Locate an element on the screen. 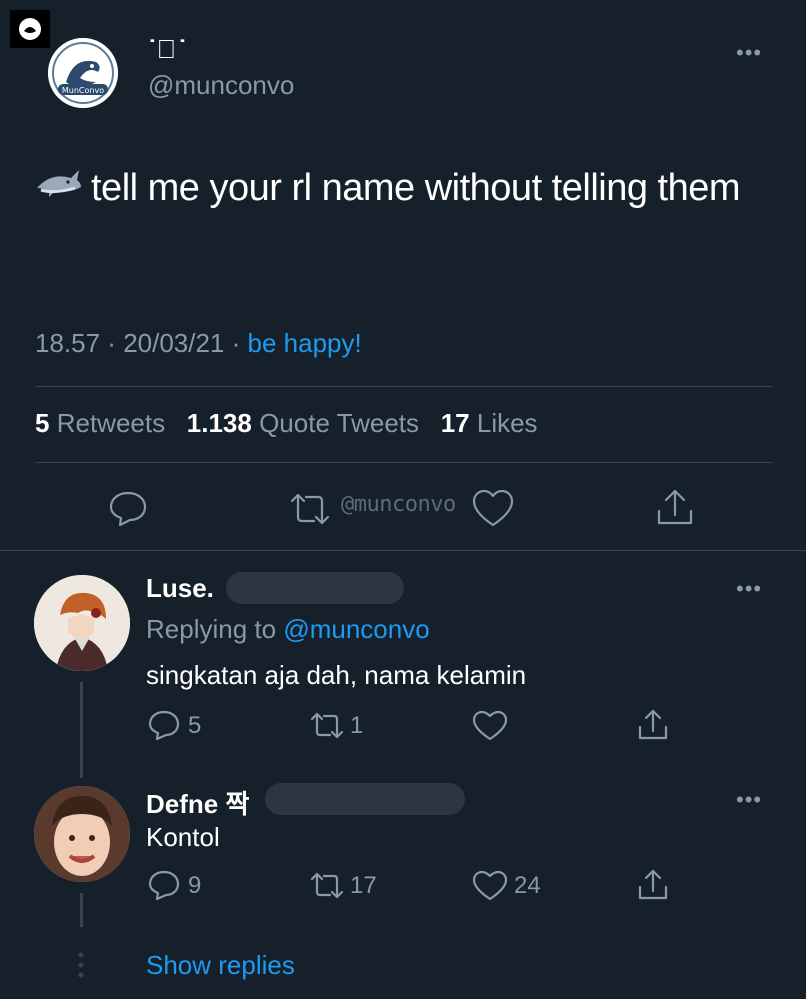 The width and height of the screenshot is (806, 999). quote-tweets-stat: 1.138 Quote Tweets is located at coordinates (303, 423).